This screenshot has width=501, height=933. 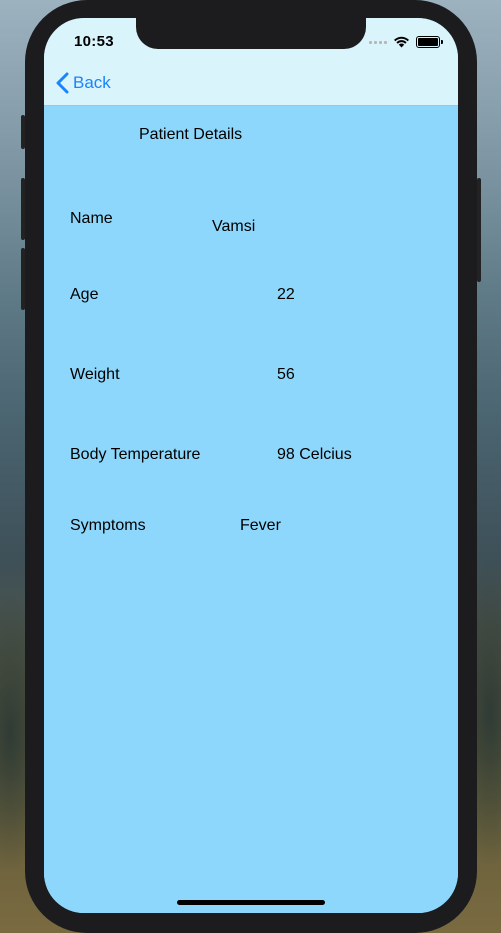 What do you see at coordinates (251, 902) in the screenshot?
I see `home-indicator` at bounding box center [251, 902].